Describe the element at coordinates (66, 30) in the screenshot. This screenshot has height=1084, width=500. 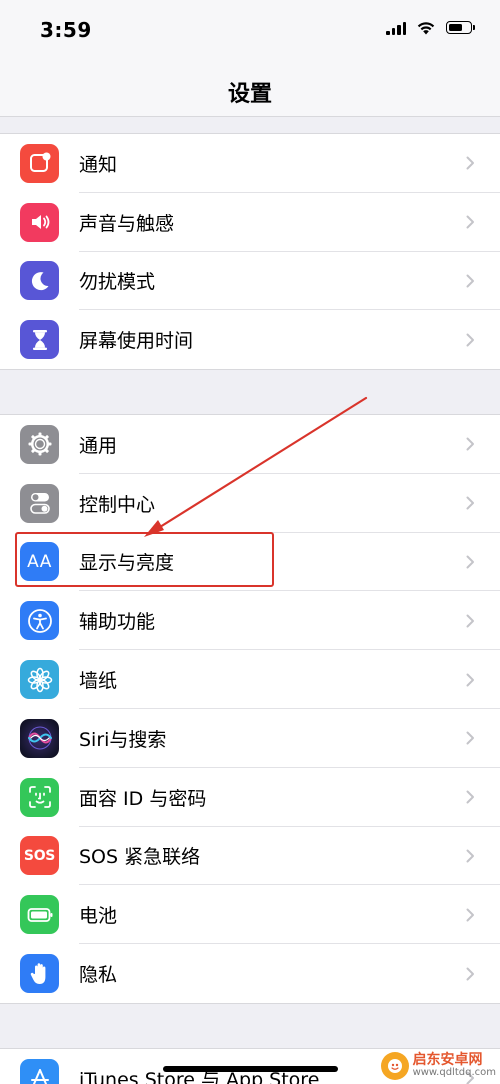
I see `status-time: 3:59` at that location.